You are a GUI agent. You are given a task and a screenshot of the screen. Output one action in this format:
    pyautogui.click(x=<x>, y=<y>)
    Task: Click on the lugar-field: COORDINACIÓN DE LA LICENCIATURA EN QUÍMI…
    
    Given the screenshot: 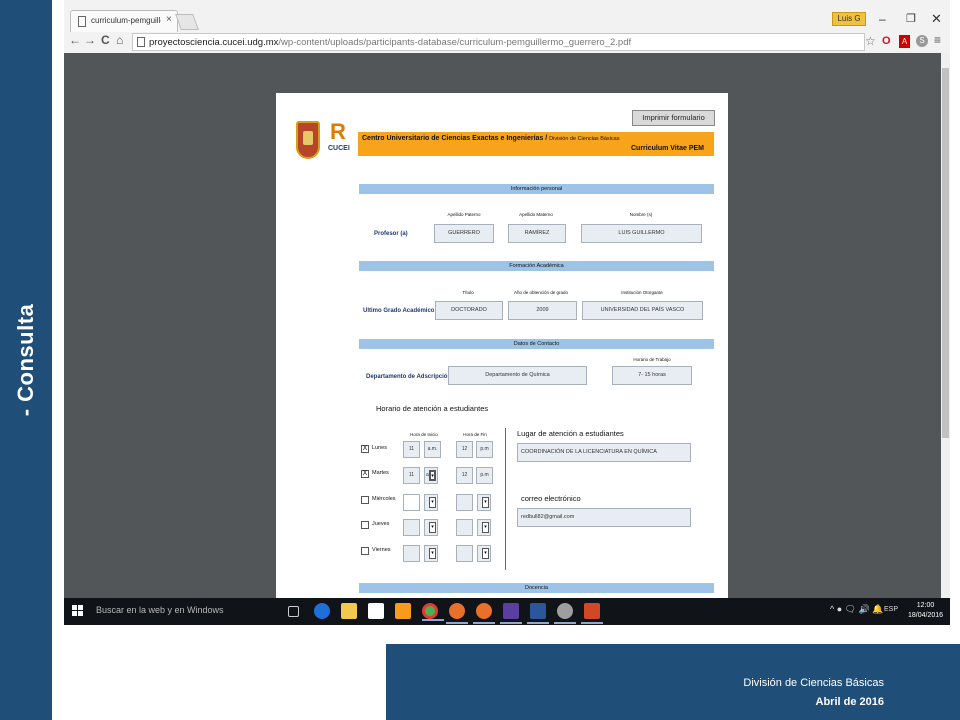 What is the action you would take?
    pyautogui.click(x=604, y=452)
    